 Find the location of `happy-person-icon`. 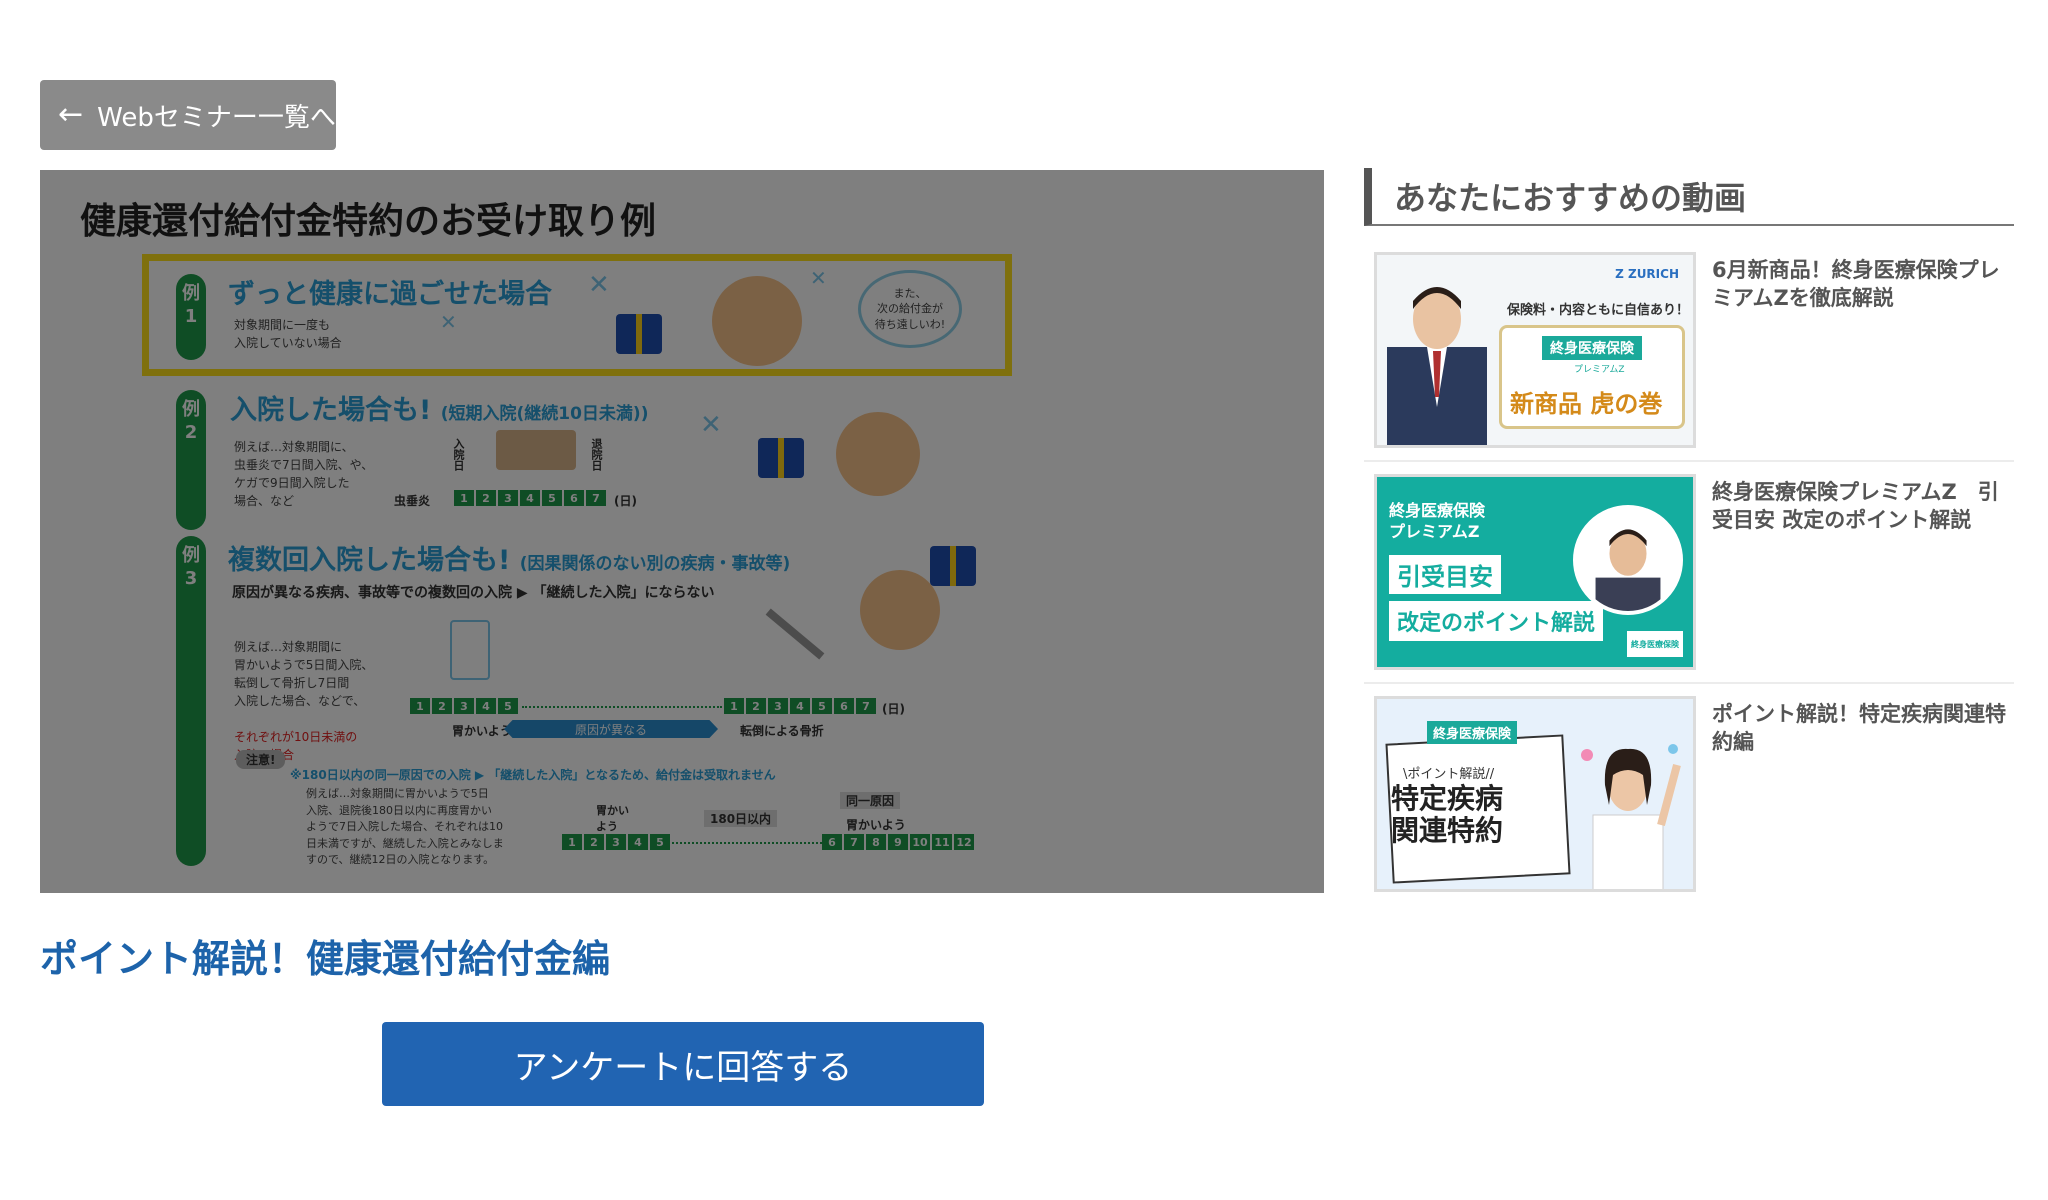

happy-person-icon is located at coordinates (757, 321).